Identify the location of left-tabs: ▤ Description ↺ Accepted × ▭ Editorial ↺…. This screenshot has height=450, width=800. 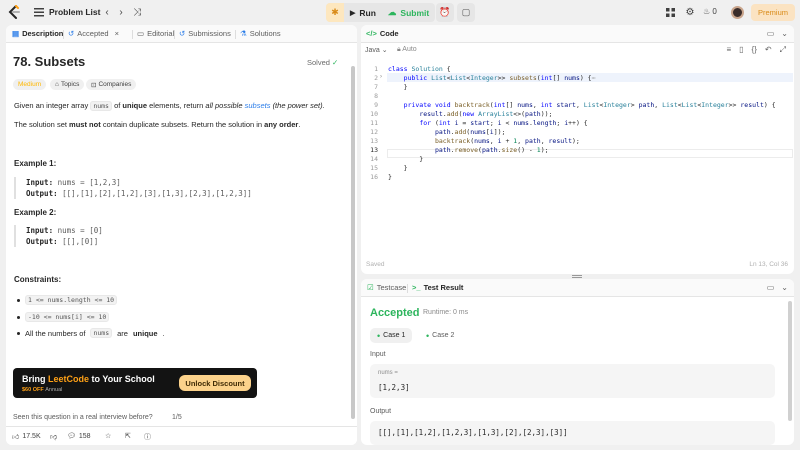
(181, 34).